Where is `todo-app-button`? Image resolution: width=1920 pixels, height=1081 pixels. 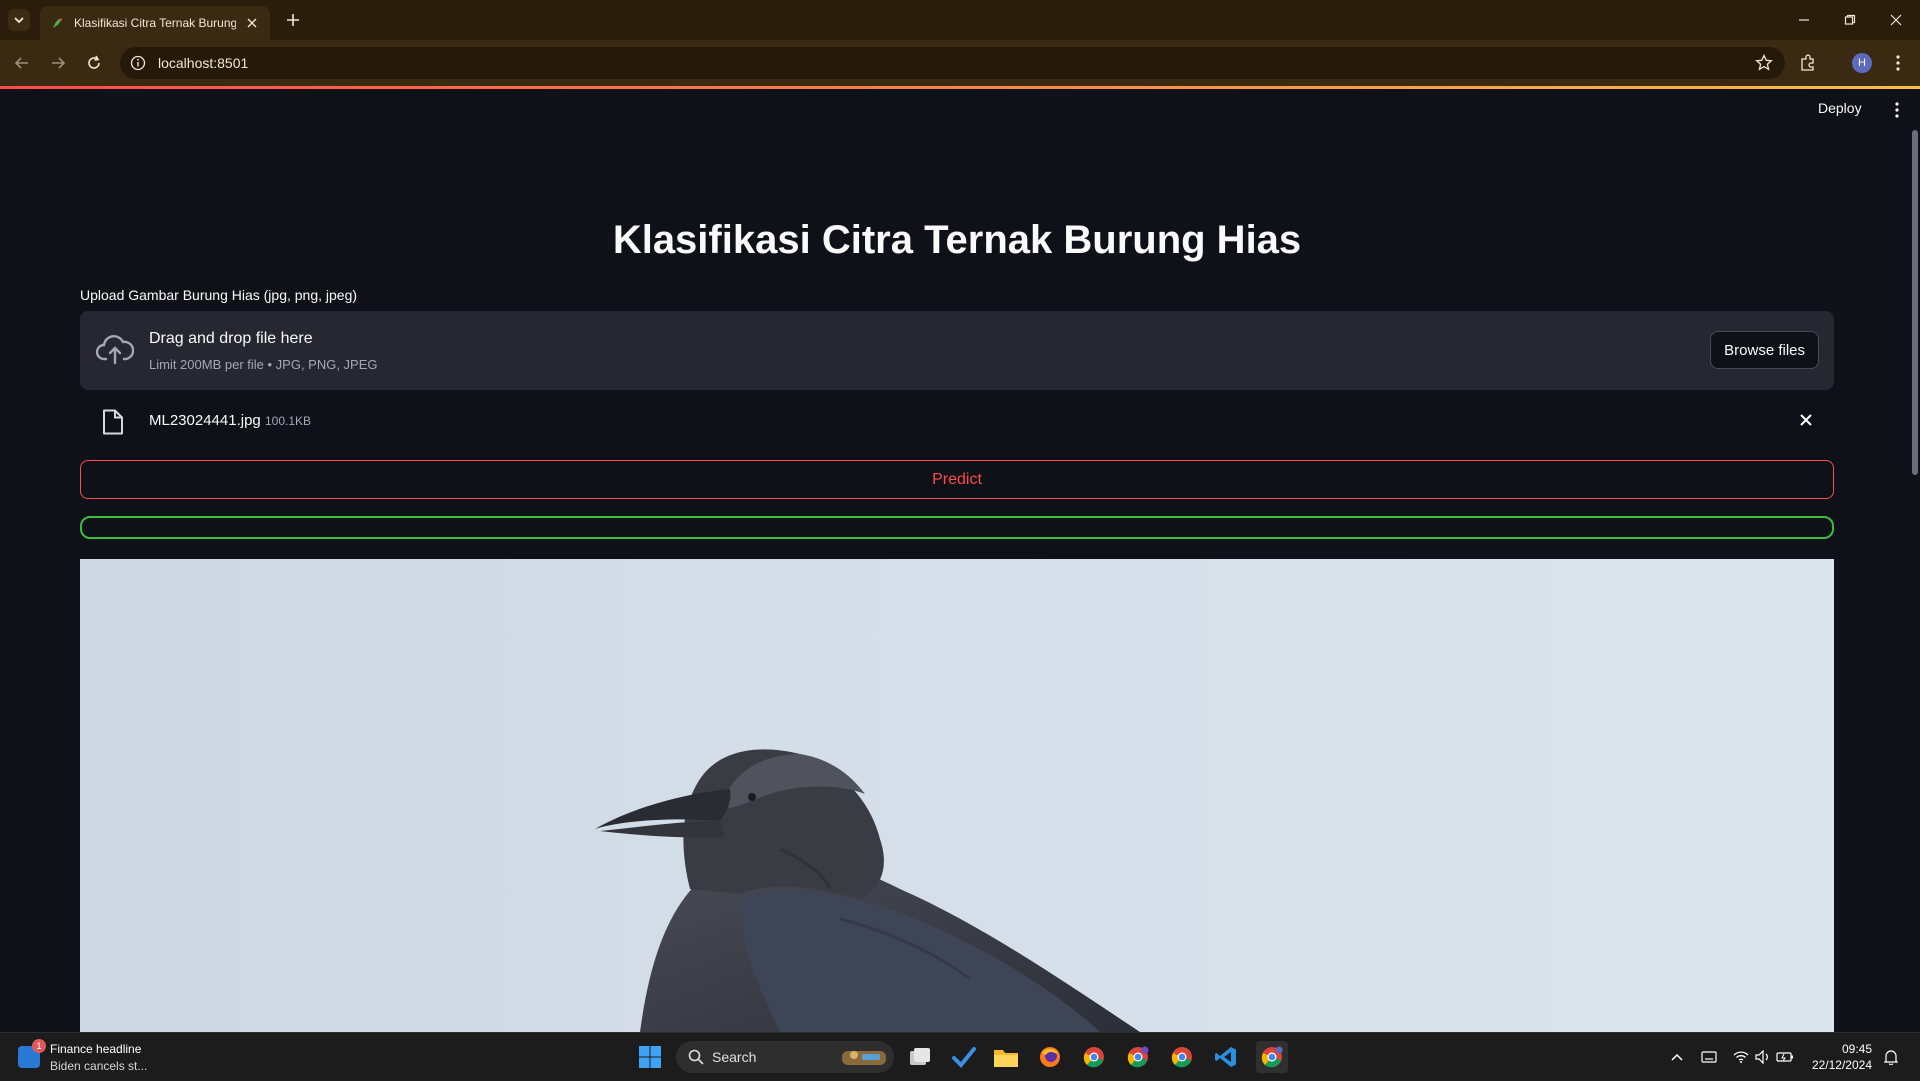
todo-app-button is located at coordinates (964, 1057).